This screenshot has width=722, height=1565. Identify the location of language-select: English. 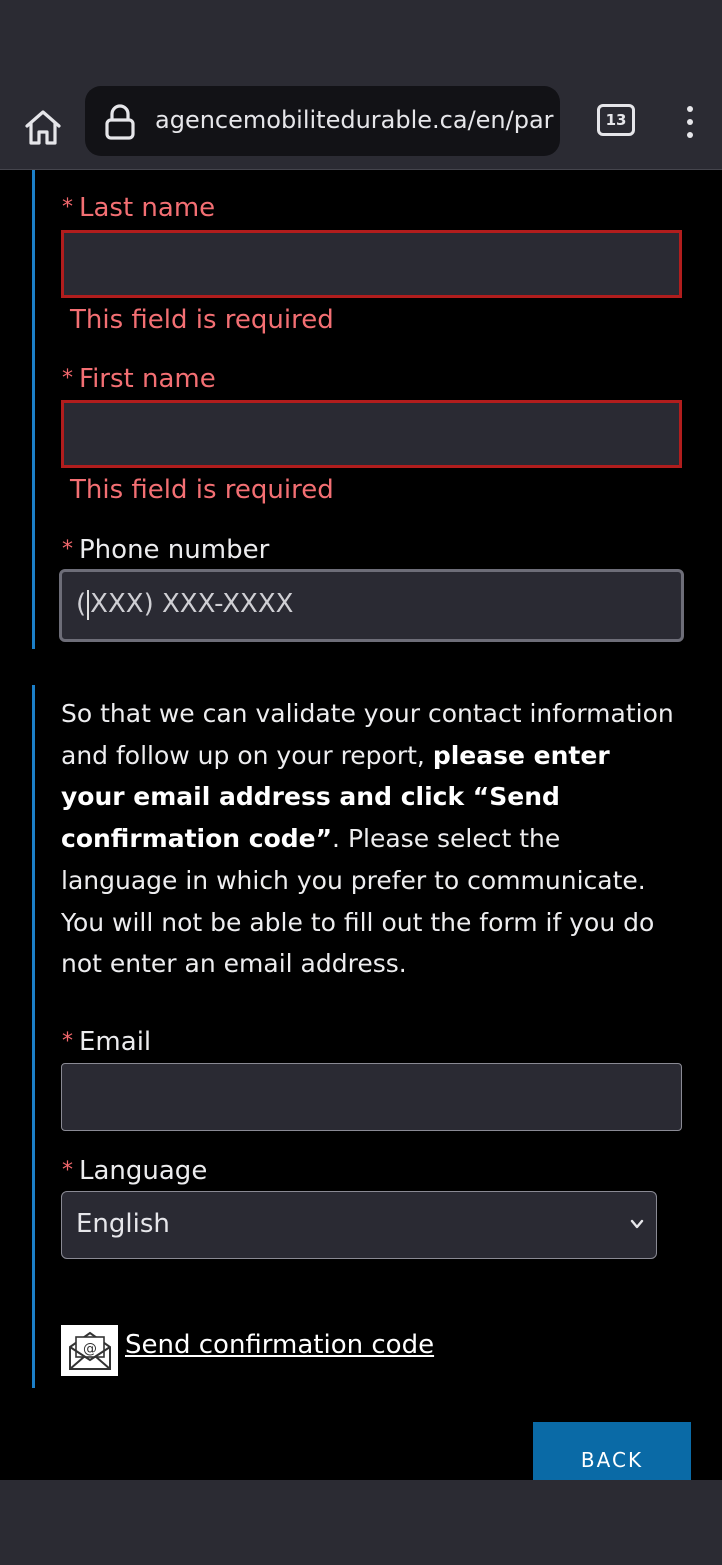
(359, 1225).